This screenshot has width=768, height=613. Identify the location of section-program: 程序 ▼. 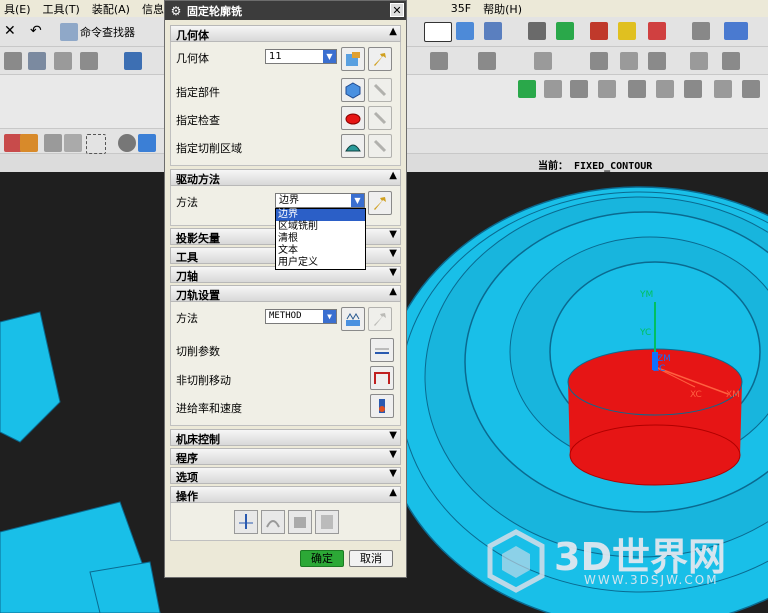
(285, 456).